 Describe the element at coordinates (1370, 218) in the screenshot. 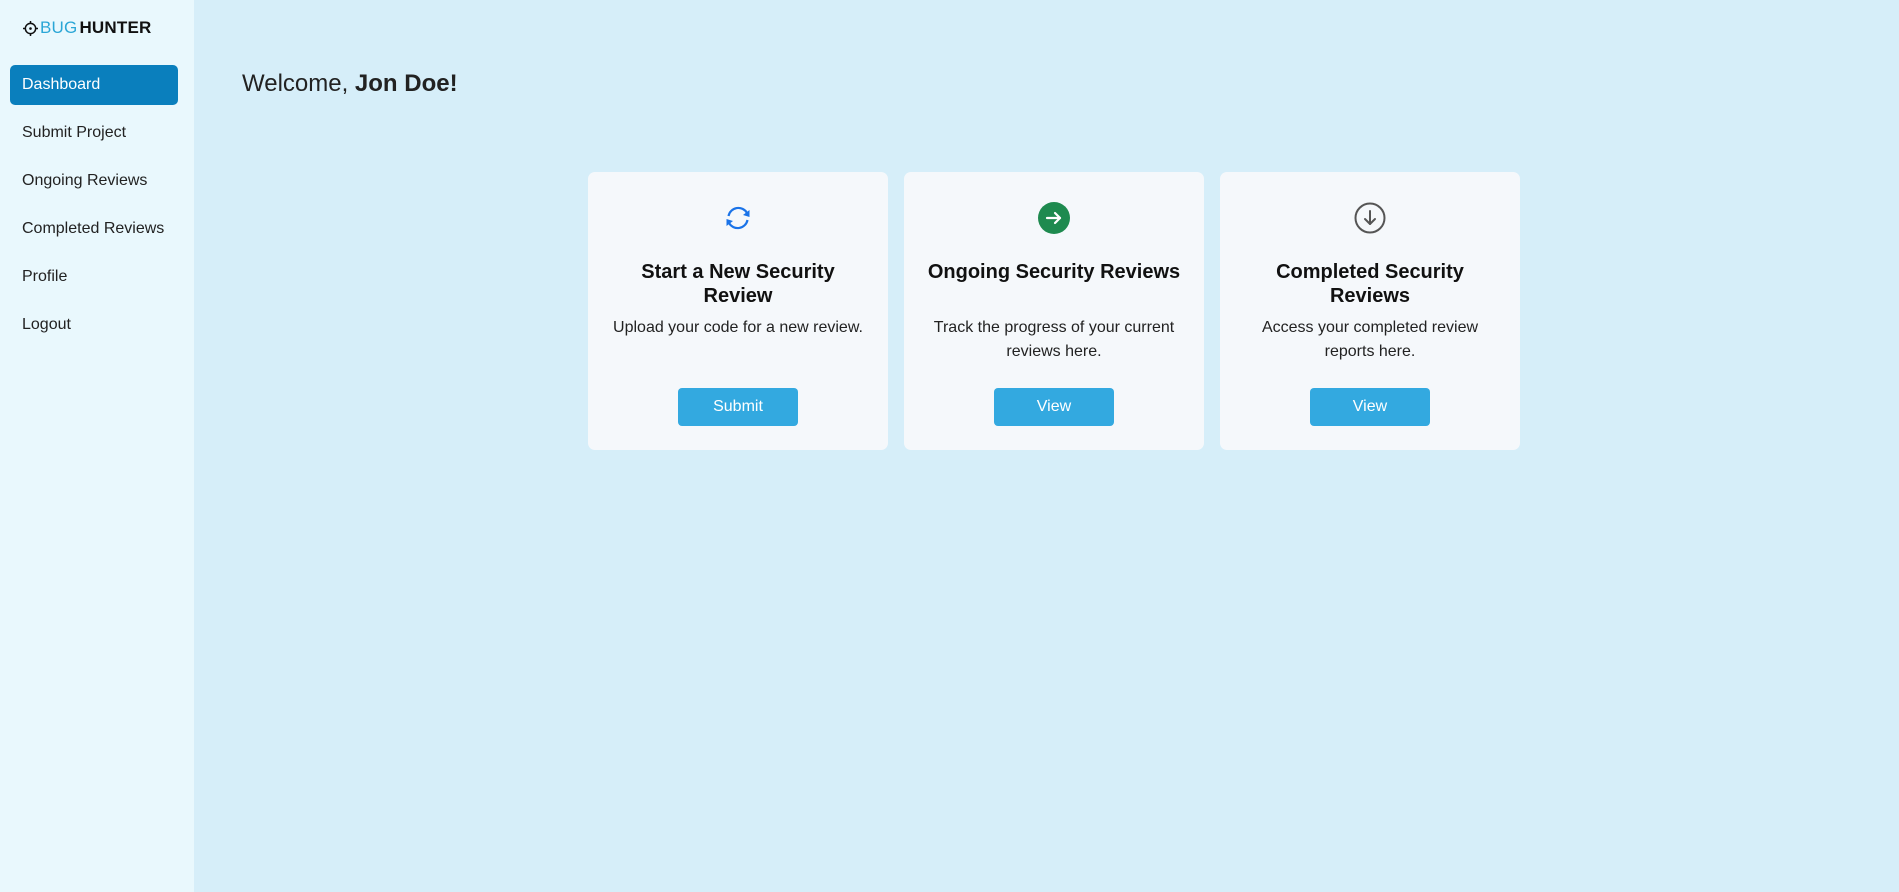

I see `arrow-down-circle-icon` at that location.